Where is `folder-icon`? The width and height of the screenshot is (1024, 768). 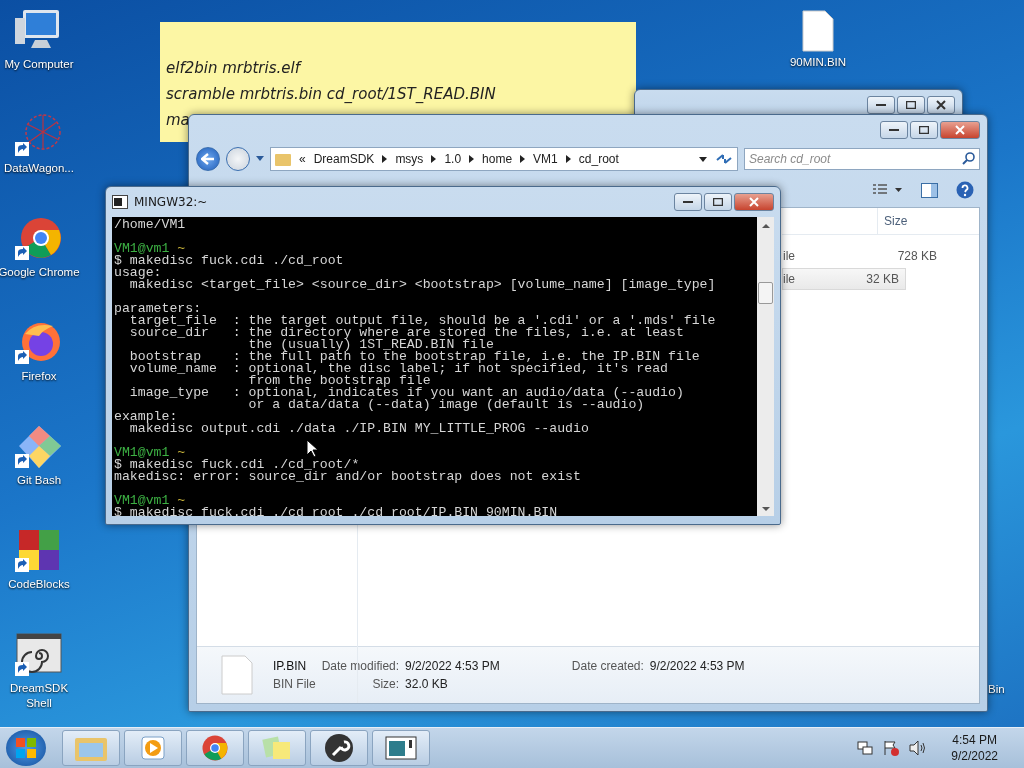
folder-icon is located at coordinates (283, 159).